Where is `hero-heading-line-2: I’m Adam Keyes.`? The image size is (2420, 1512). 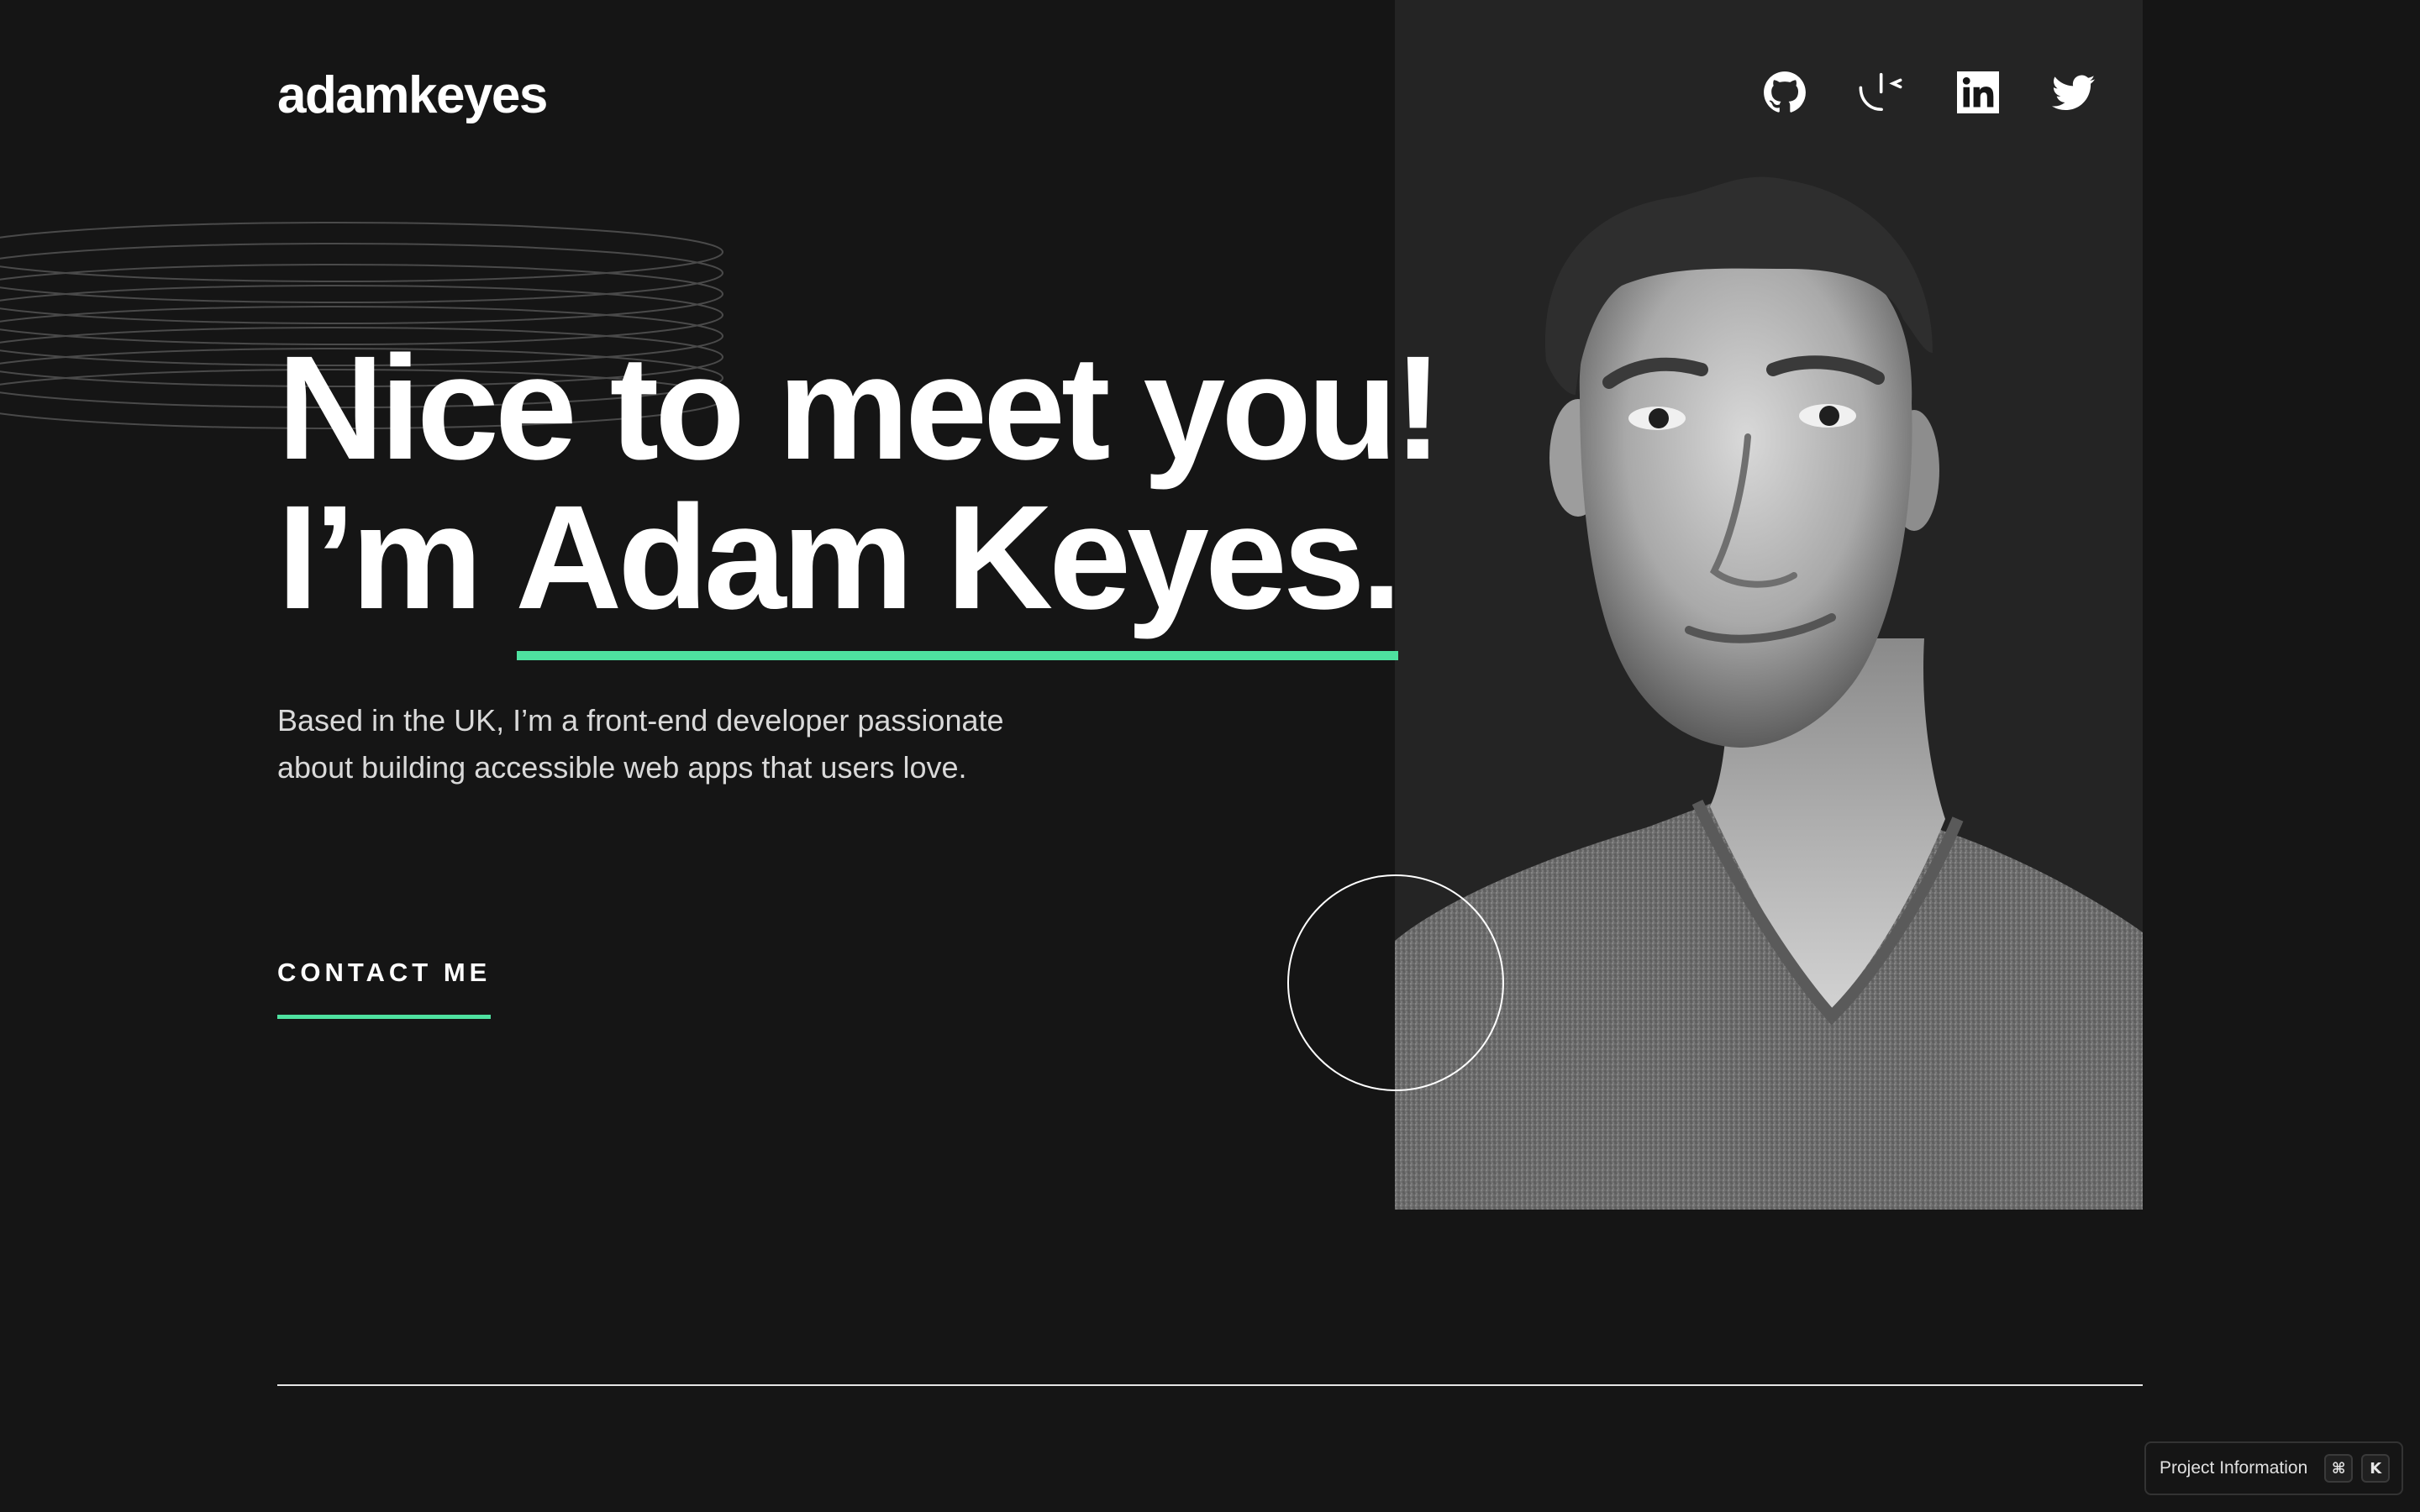
hero-heading-line-2: I’m Adam Keyes. is located at coordinates (840, 567).